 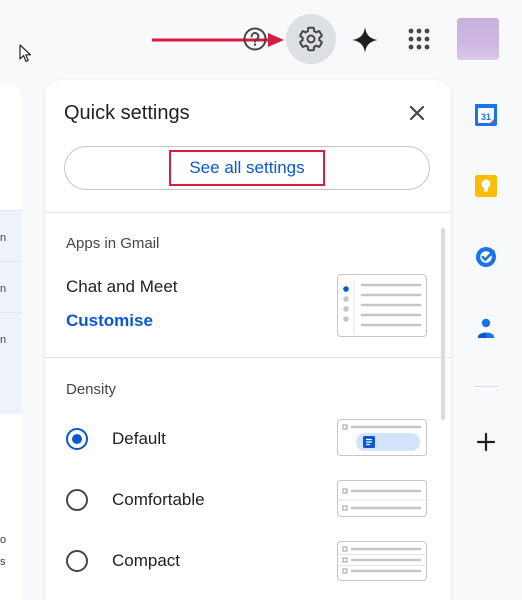 What do you see at coordinates (25, 53) in the screenshot?
I see `mouse-cursor-icon` at bounding box center [25, 53].